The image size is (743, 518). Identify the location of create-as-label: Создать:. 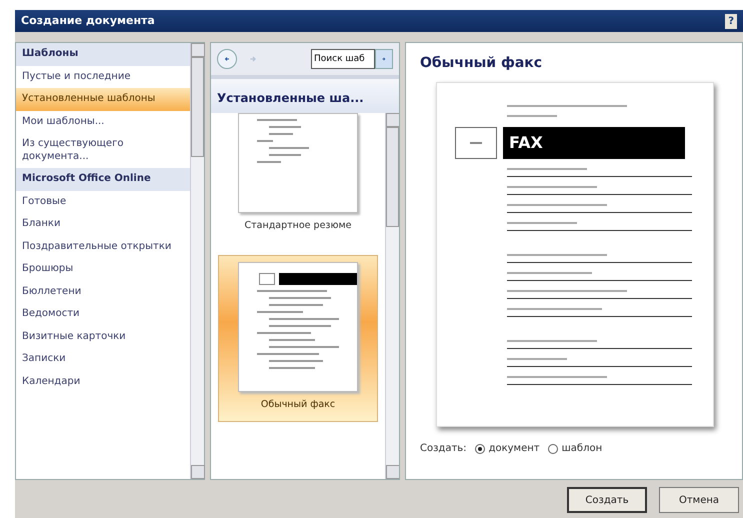
(443, 449).